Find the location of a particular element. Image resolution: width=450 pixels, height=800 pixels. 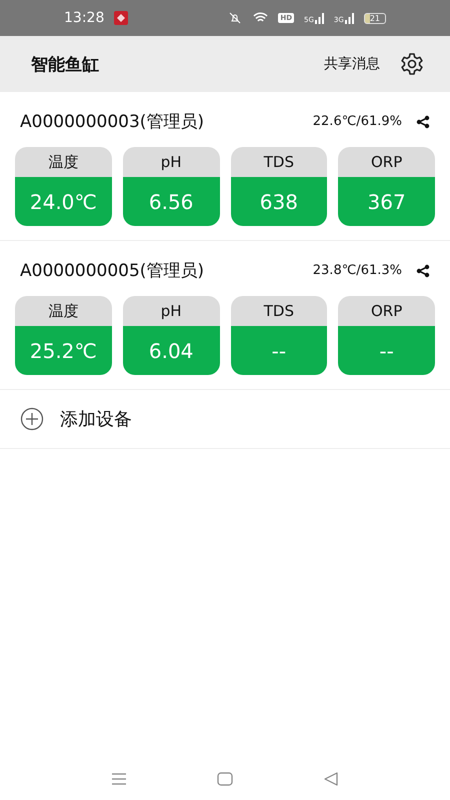

add-device-label: 添加设备 is located at coordinates (96, 419).